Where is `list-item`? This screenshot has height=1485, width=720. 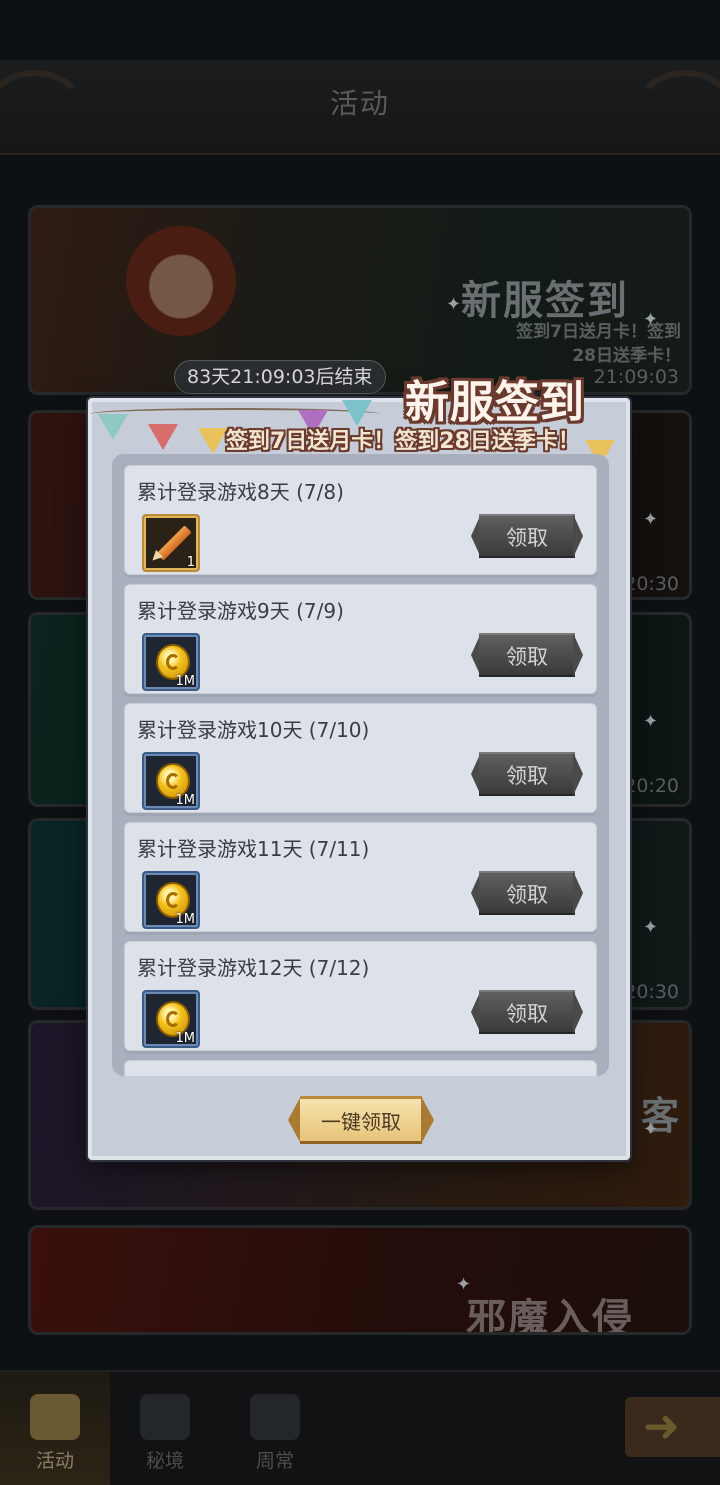
list-item is located at coordinates (360, 1068).